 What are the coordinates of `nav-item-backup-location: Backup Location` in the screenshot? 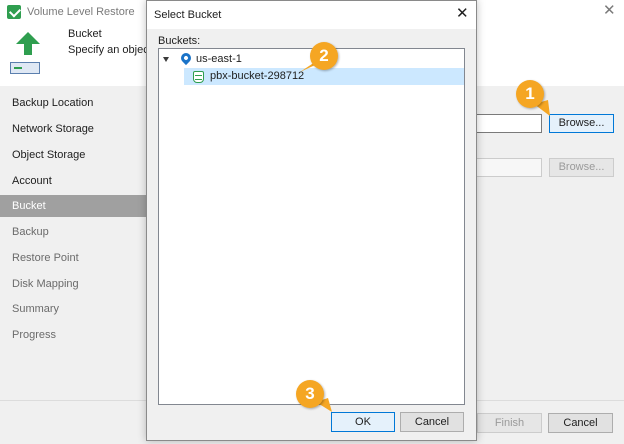 It's located at (73, 103).